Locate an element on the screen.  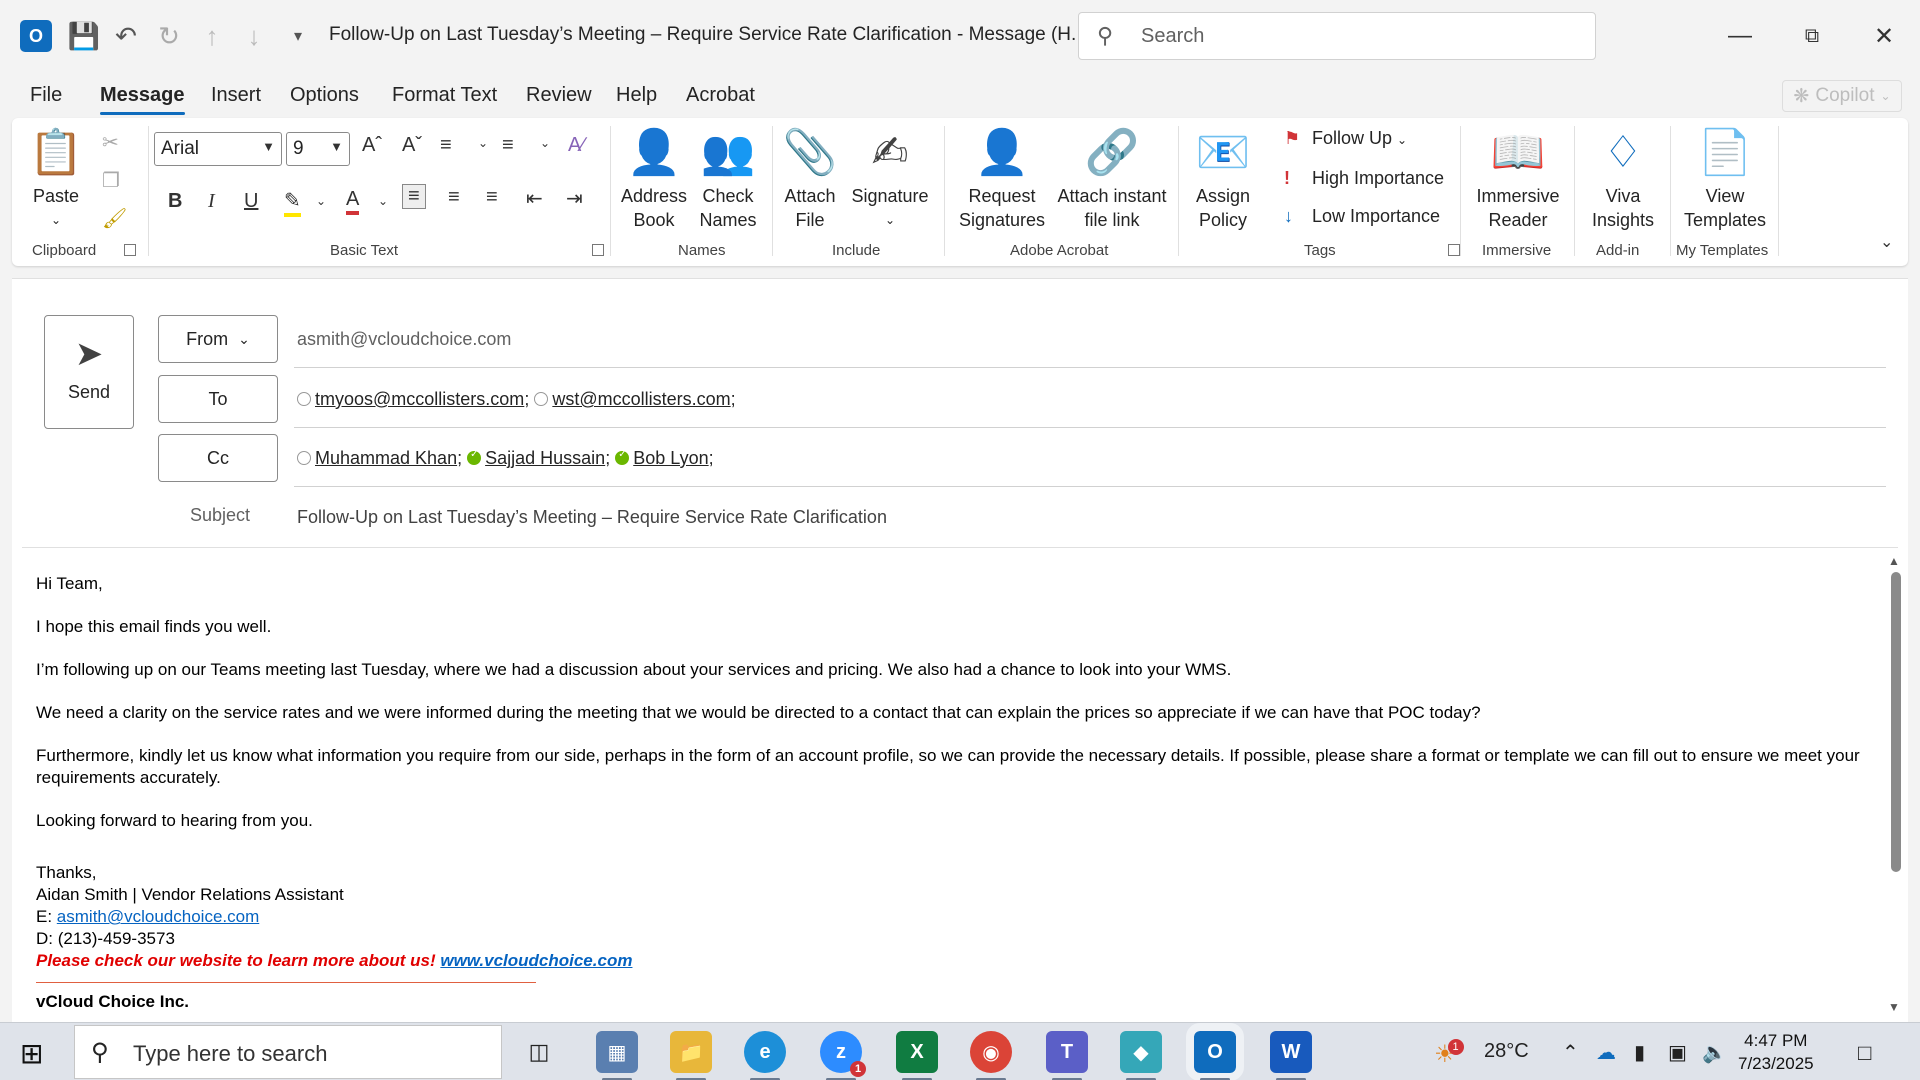
align-left-icon: ≡ is located at coordinates (414, 196).